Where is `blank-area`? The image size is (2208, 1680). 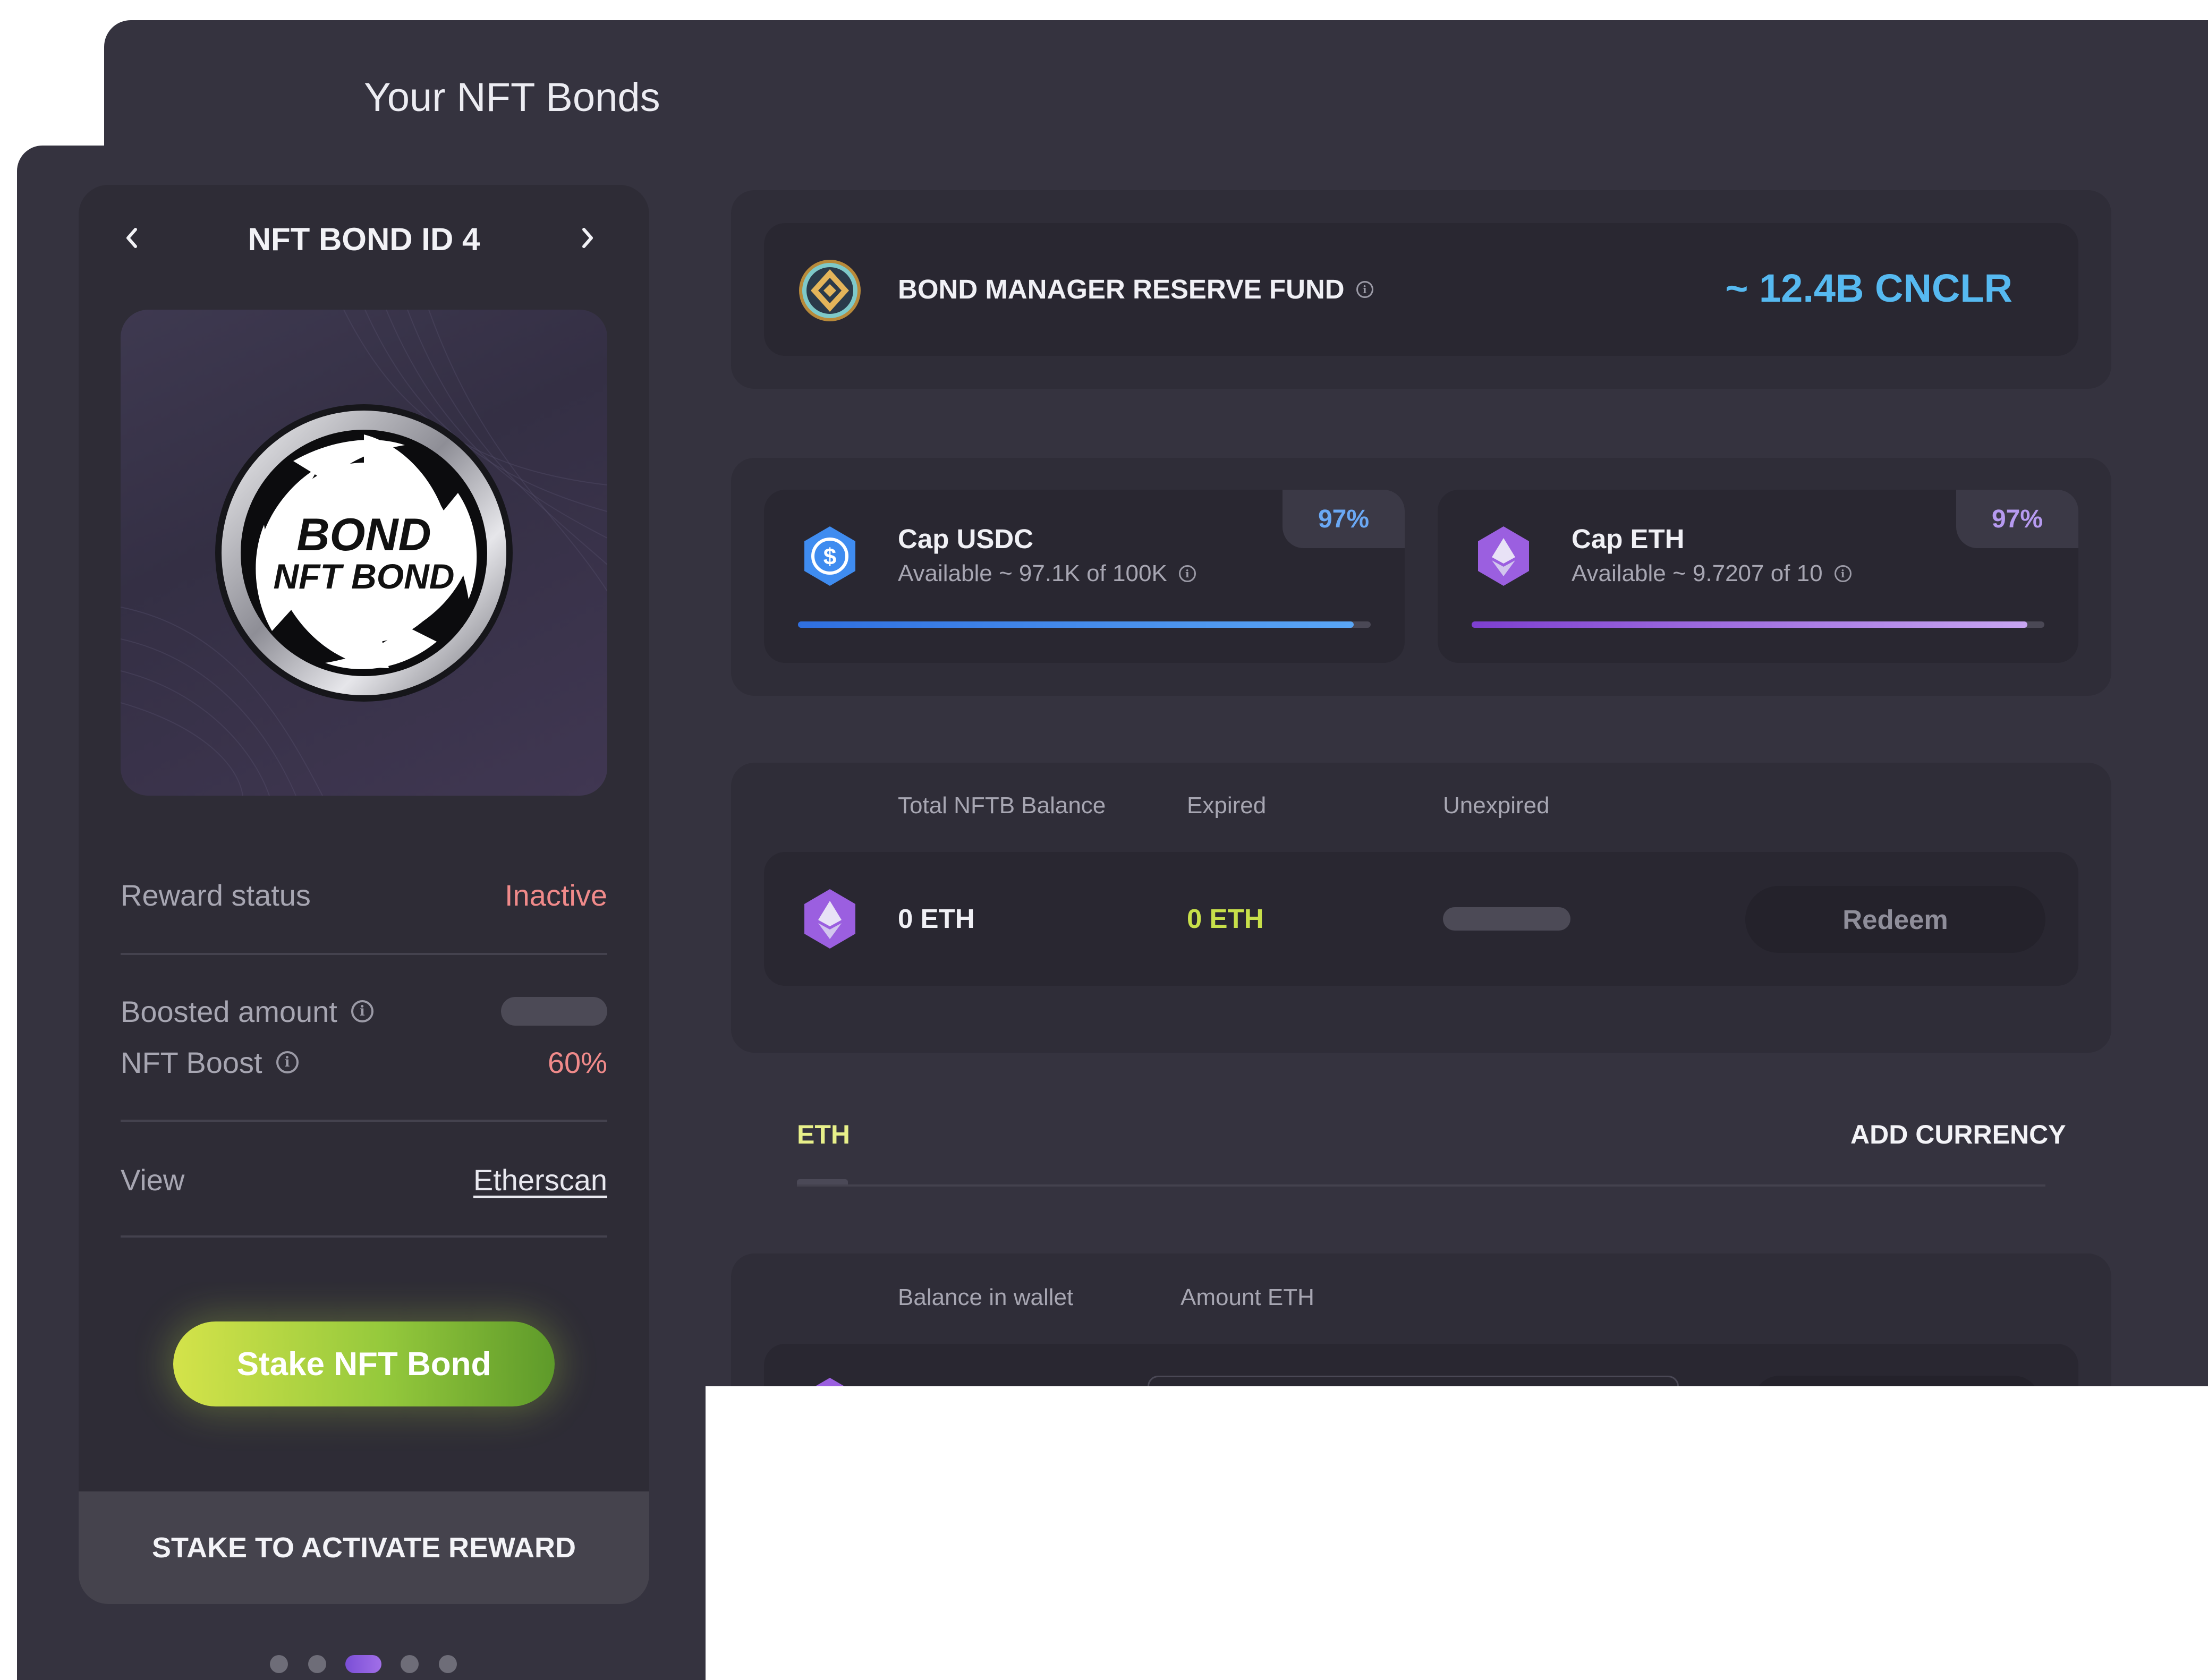
blank-area is located at coordinates (1457, 1533).